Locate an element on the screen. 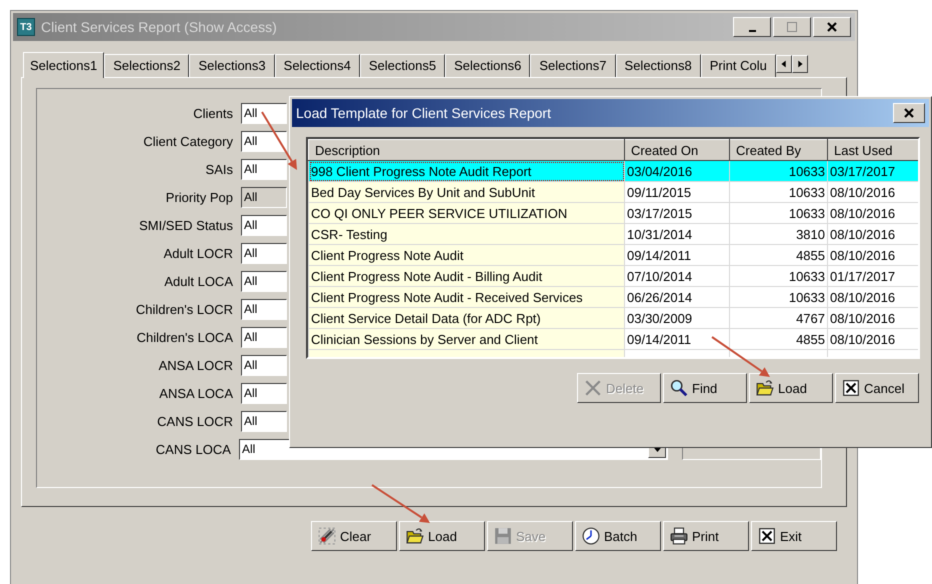  field-label: Clients is located at coordinates (212, 113).